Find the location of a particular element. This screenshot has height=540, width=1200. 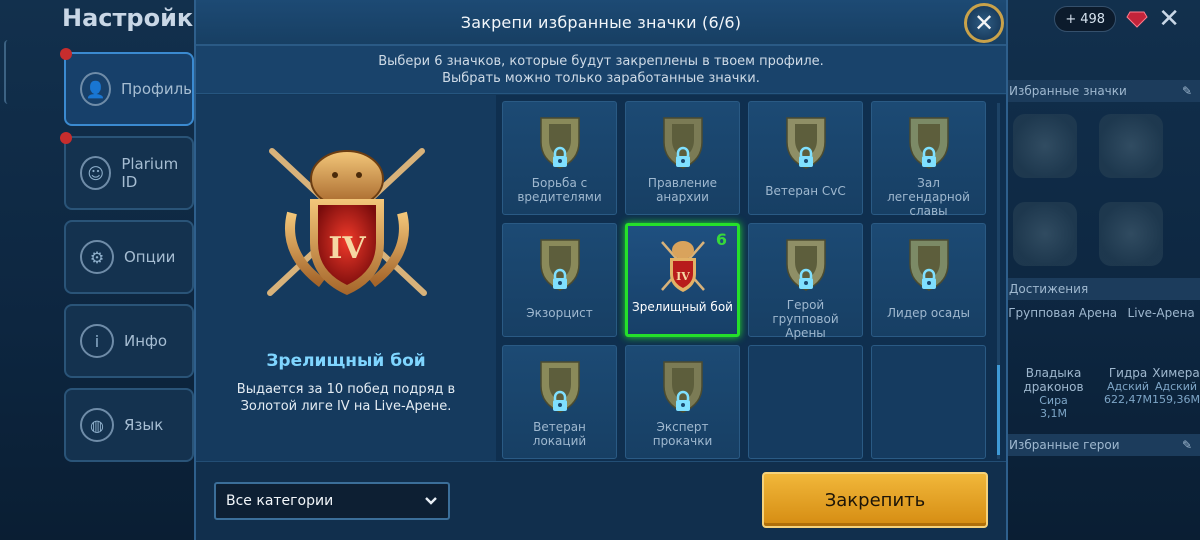

modal-header: Закрепи избранные значки (6/6) is located at coordinates (601, 23).